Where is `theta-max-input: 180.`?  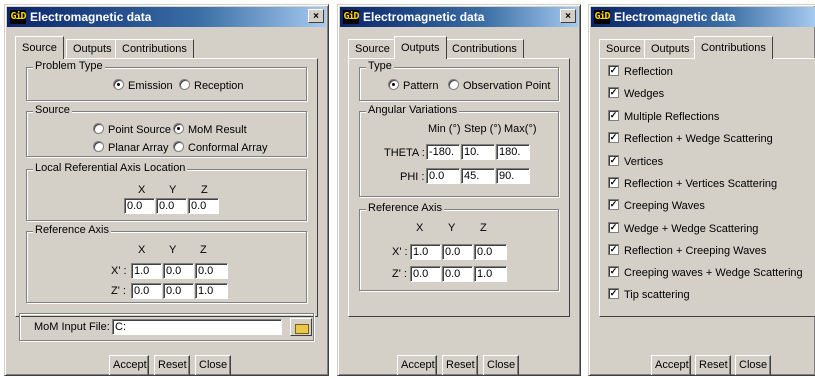 theta-max-input: 180. is located at coordinates (513, 152).